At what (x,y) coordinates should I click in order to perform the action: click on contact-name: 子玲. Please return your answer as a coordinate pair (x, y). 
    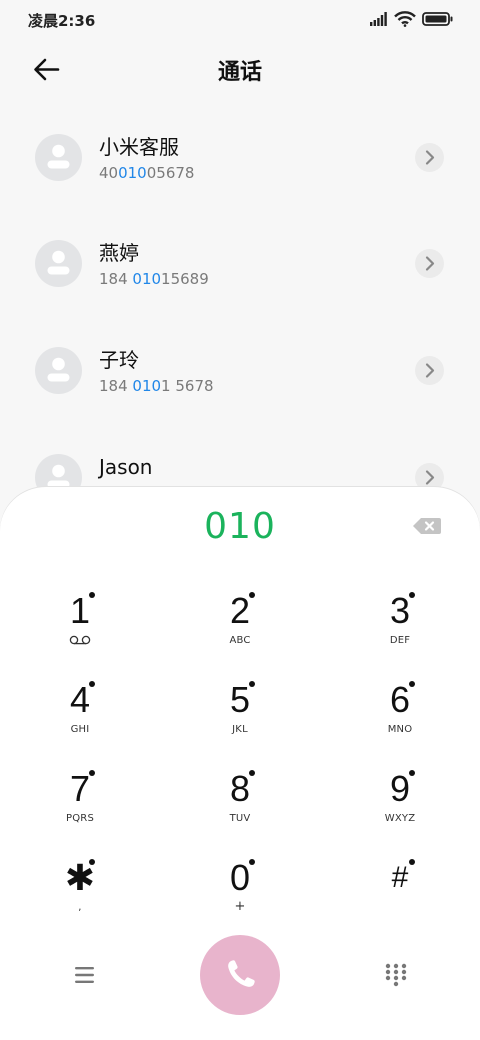
    Looking at the image, I should click on (119, 360).